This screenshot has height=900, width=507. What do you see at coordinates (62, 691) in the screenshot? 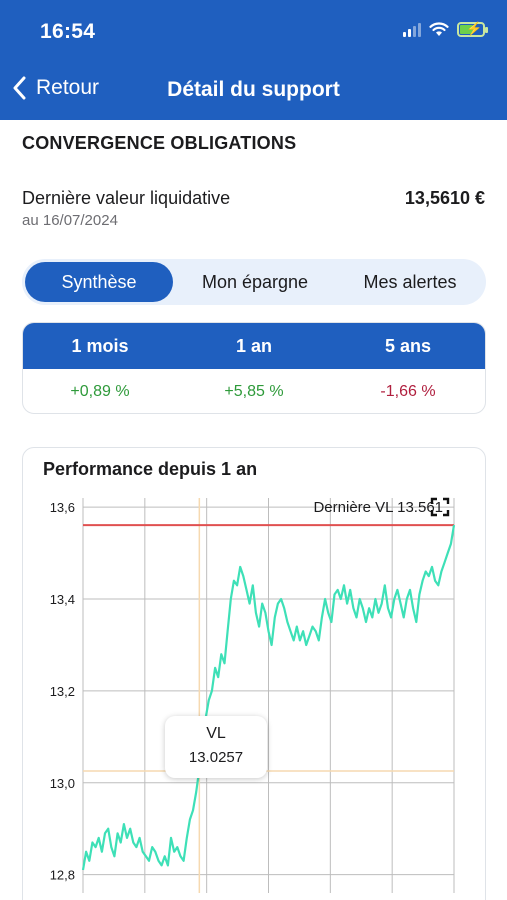
I see `y-tick-label: 13,2` at bounding box center [62, 691].